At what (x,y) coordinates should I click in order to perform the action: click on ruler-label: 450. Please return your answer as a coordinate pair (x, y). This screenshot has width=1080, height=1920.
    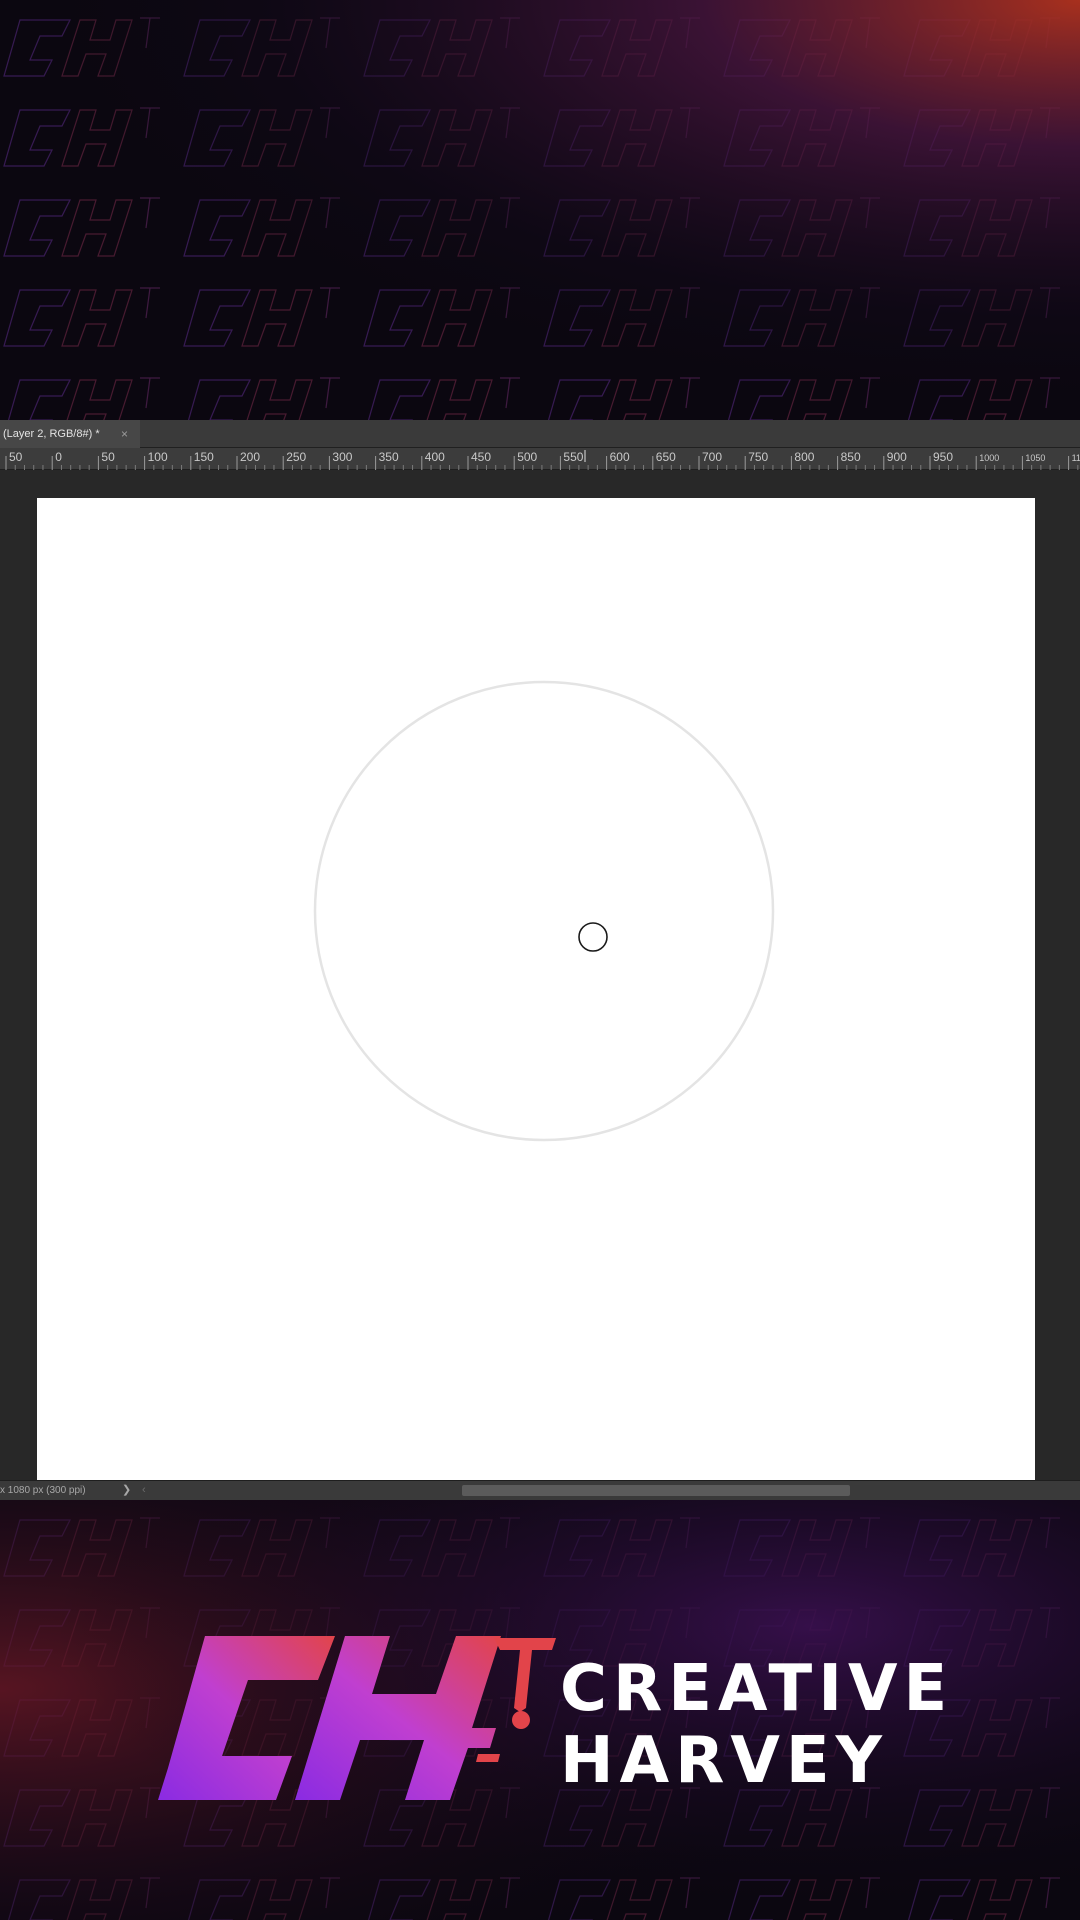
    Looking at the image, I should click on (481, 457).